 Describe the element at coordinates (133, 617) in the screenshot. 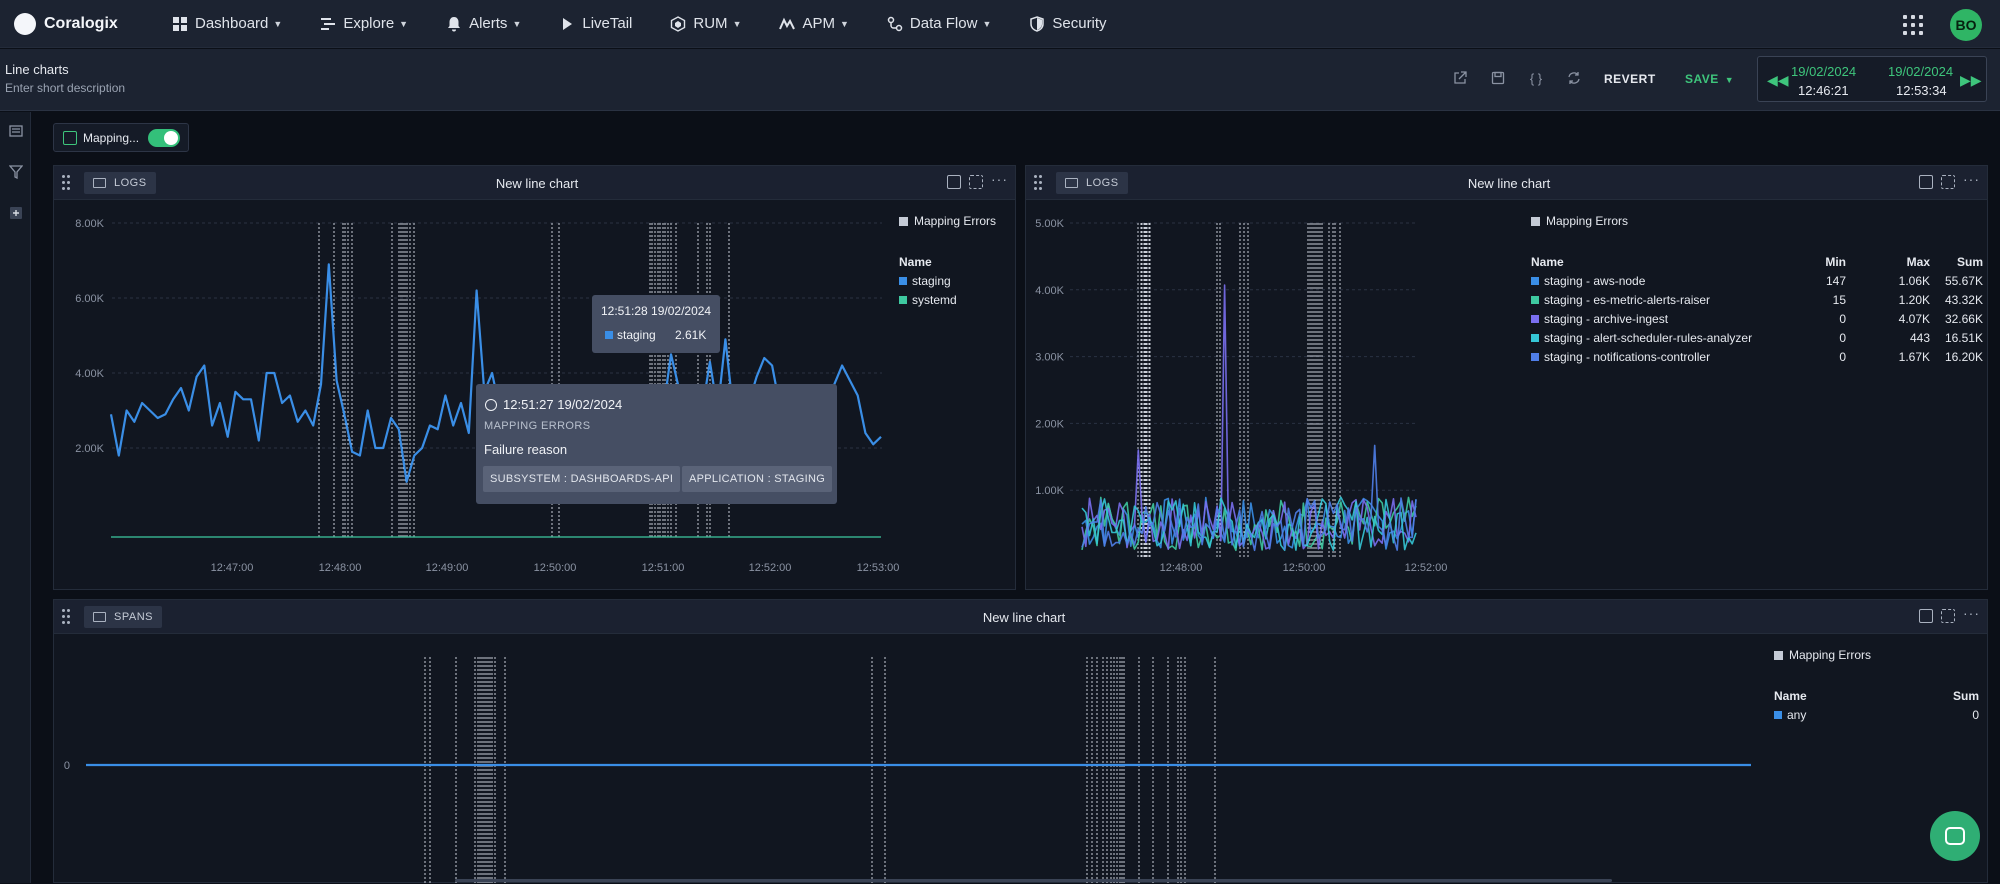

I see `source-label: SPANS` at that location.